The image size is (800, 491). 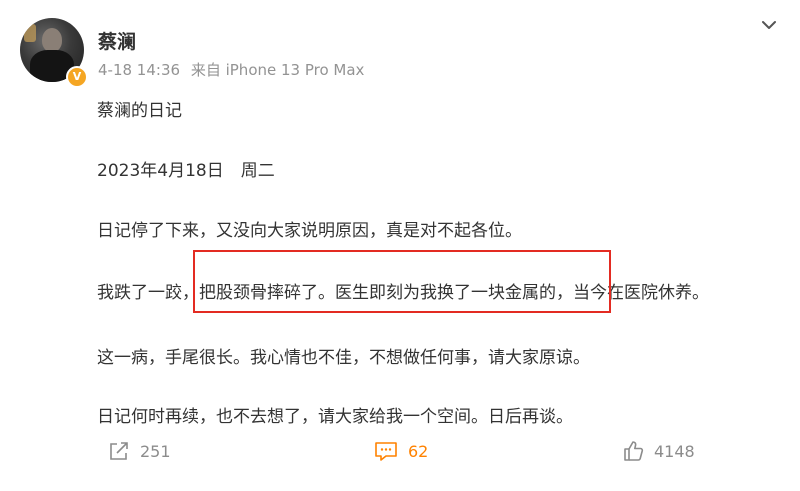 What do you see at coordinates (386, 451) in the screenshot?
I see `comment-icon` at bounding box center [386, 451].